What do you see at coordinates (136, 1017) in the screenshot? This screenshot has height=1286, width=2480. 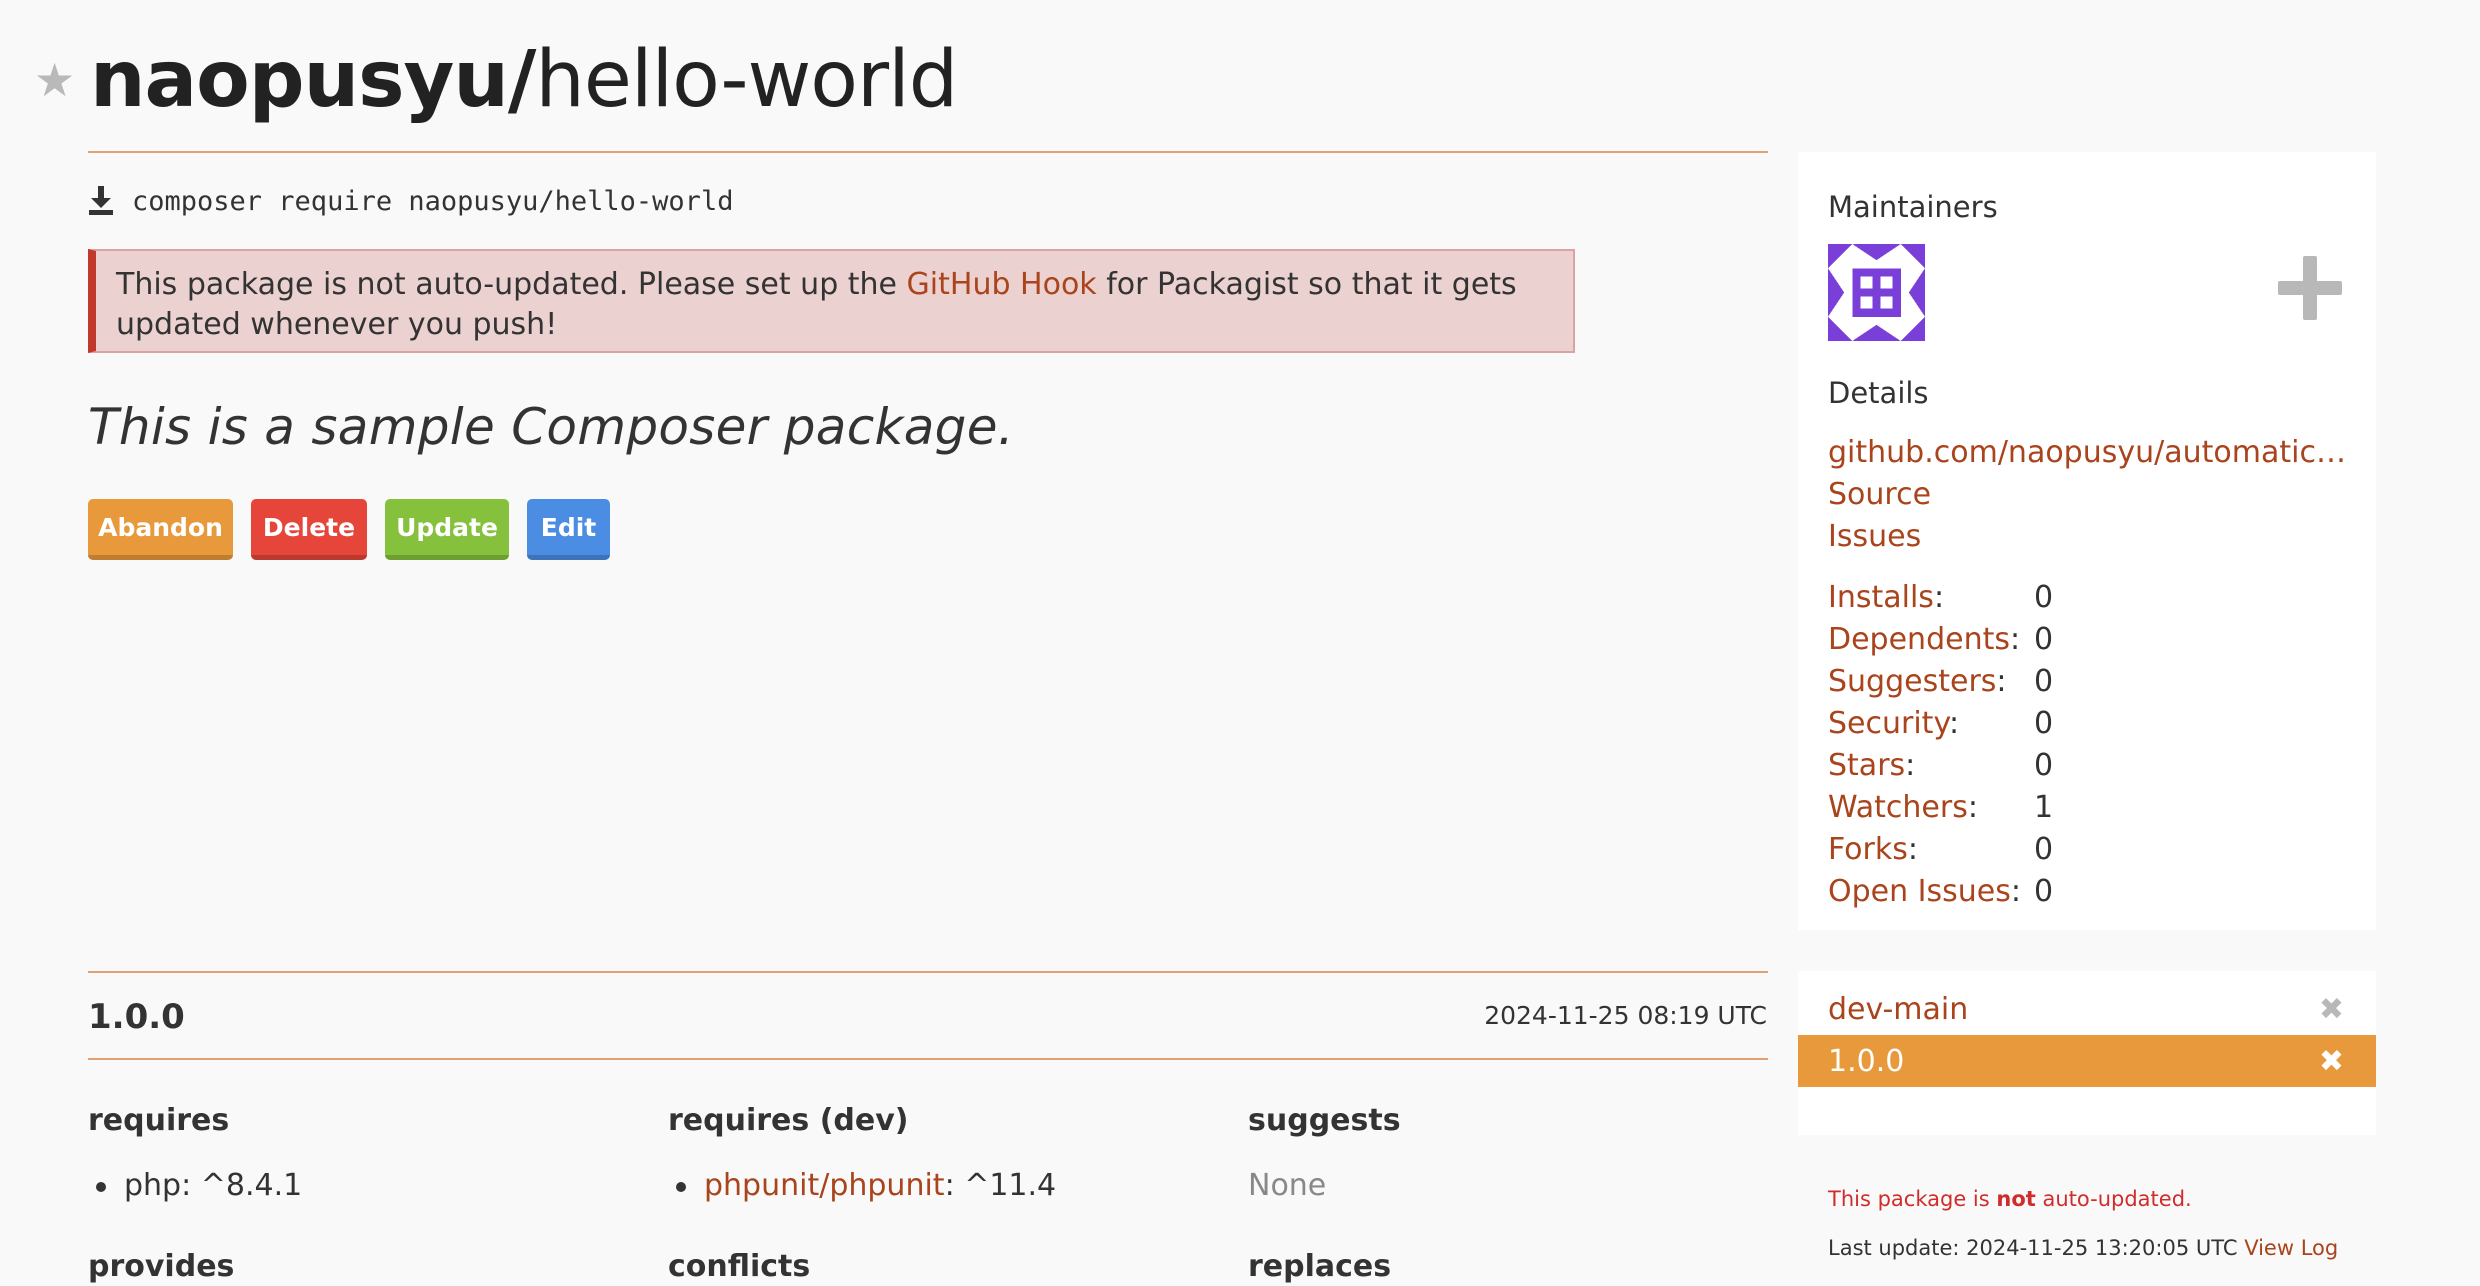 I see `version-number: 1.0.0` at bounding box center [136, 1017].